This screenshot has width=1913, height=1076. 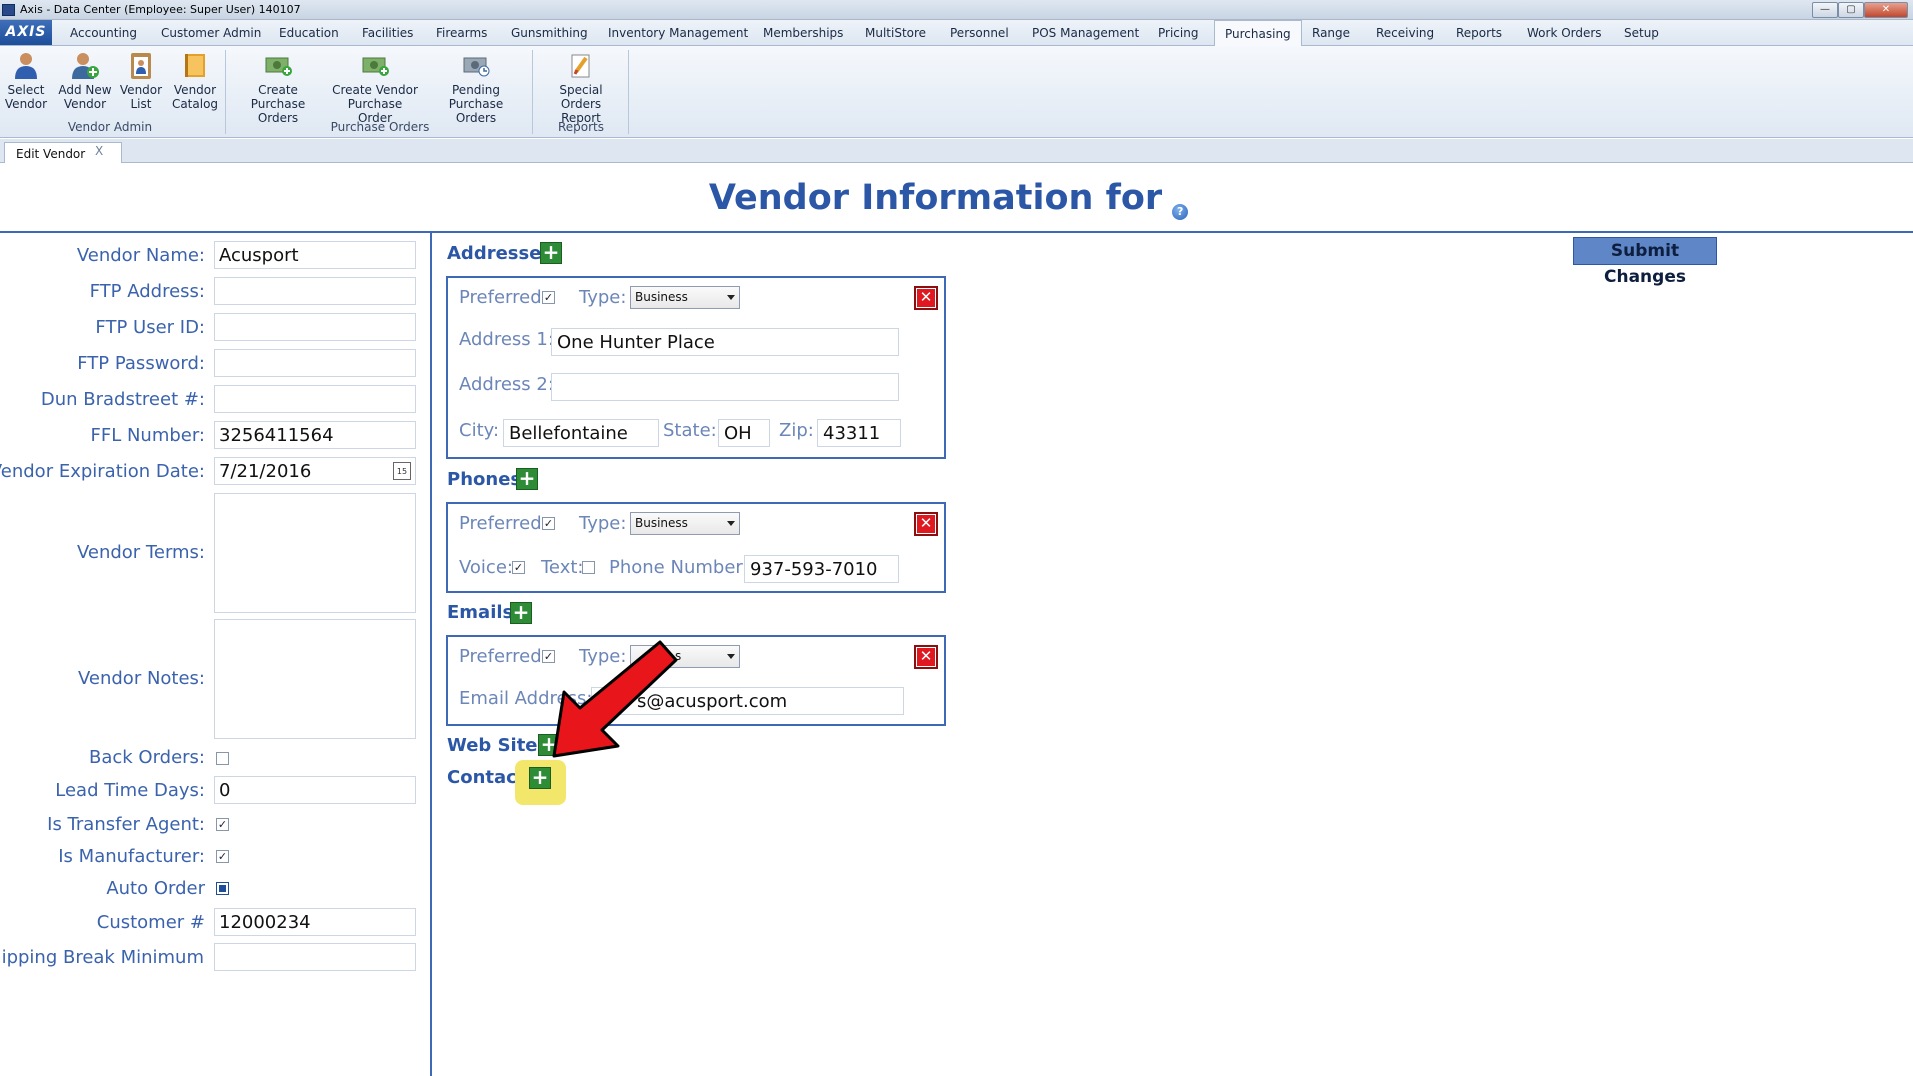 I want to click on annotation-arrow, so click(x=615, y=699).